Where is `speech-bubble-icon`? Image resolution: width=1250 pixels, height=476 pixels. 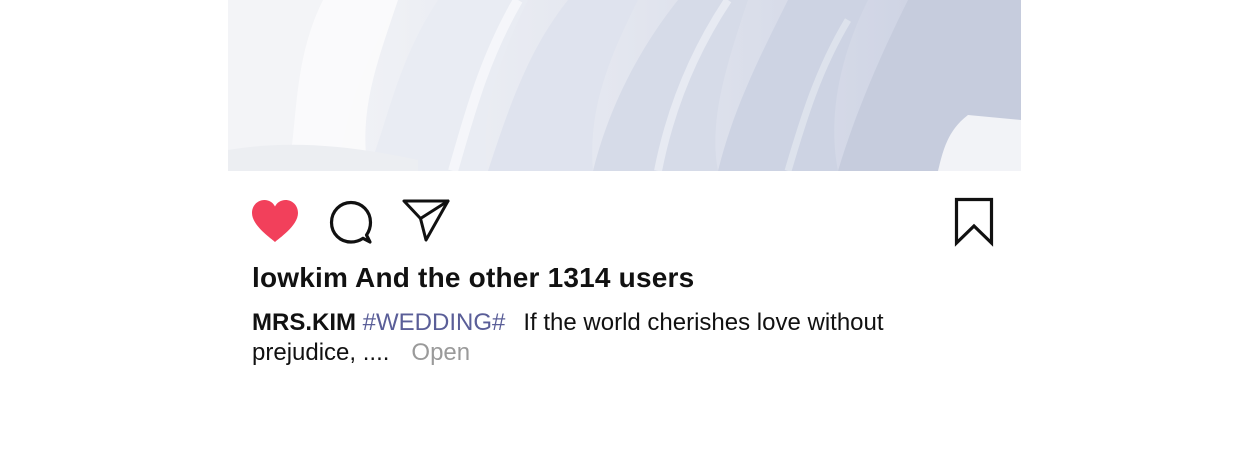
speech-bubble-icon is located at coordinates (351, 222).